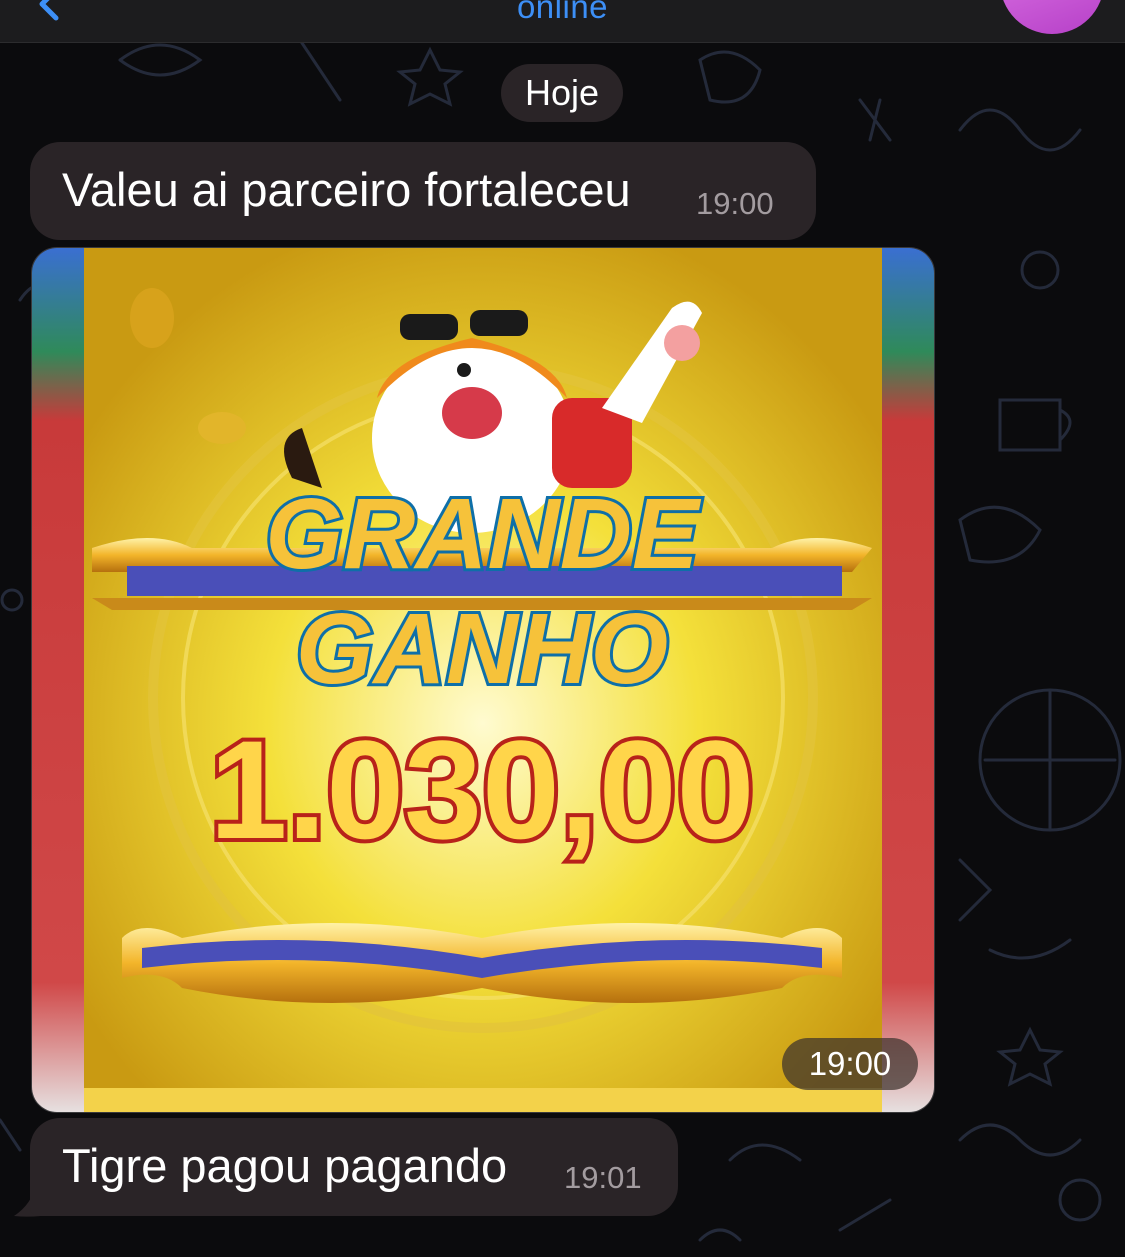 This screenshot has width=1125, height=1257. What do you see at coordinates (1052, 17) in the screenshot?
I see `avatar` at bounding box center [1052, 17].